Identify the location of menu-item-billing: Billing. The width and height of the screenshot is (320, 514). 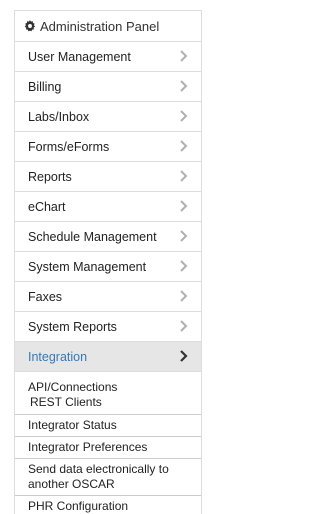
(108, 87).